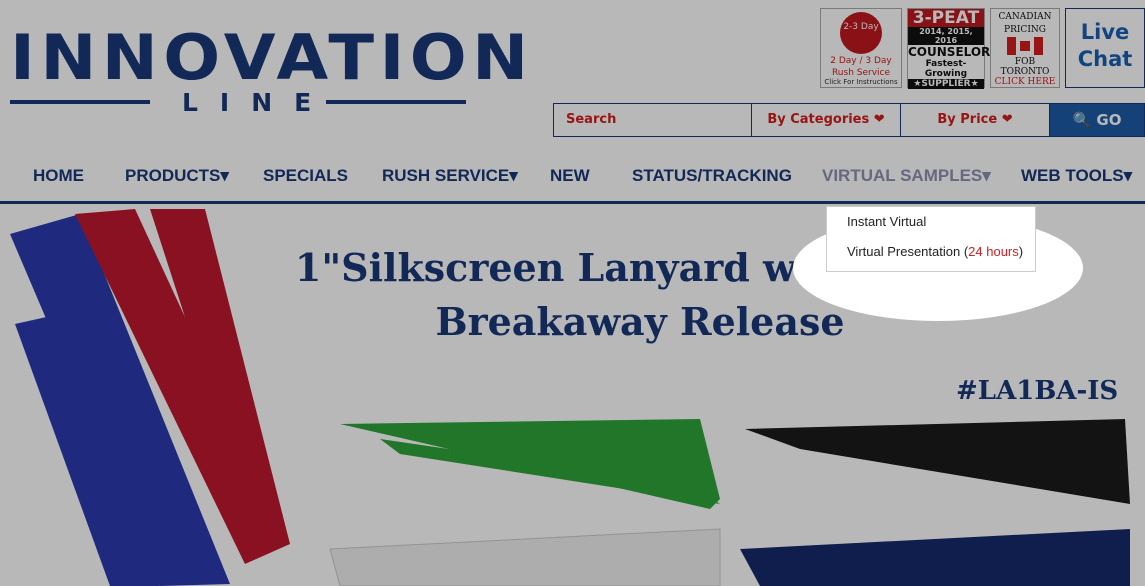  What do you see at coordinates (826, 120) in the screenshot?
I see `by-categories-dropdown: By Categories ❤` at bounding box center [826, 120].